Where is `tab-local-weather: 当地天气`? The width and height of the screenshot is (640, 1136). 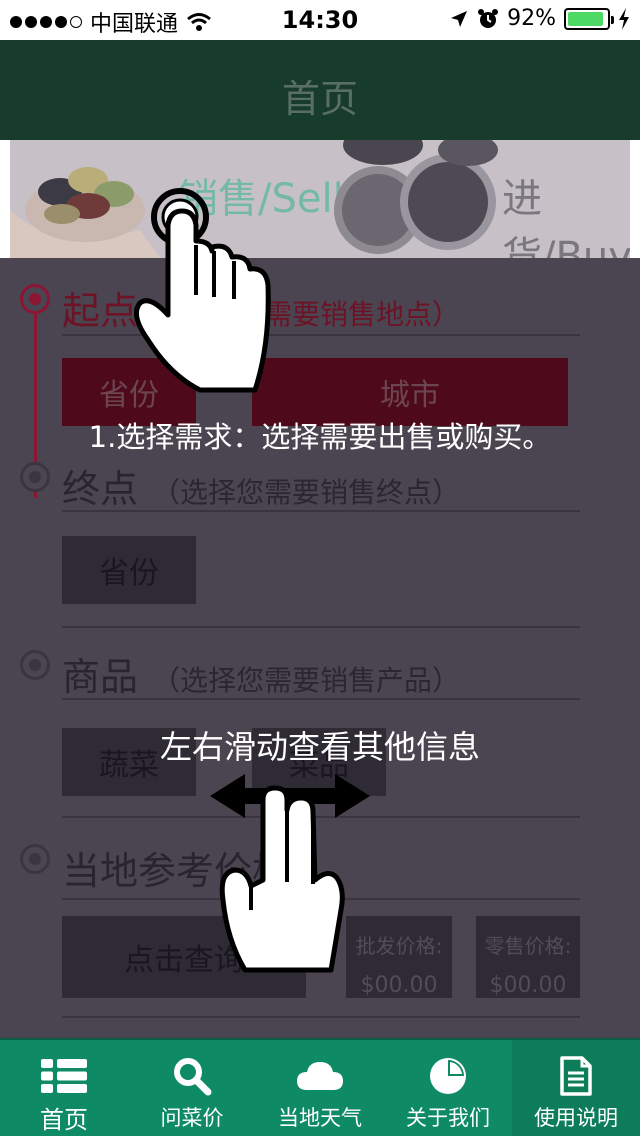
tab-local-weather: 当地天气 is located at coordinates (320, 1088).